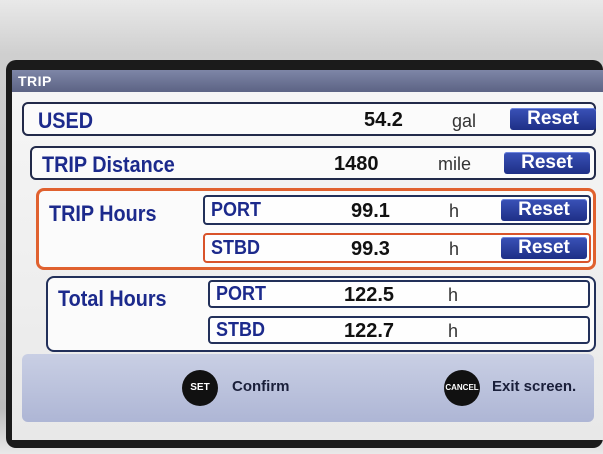 The height and width of the screenshot is (454, 603). I want to click on total-hours-port-label: PORT, so click(241, 294).